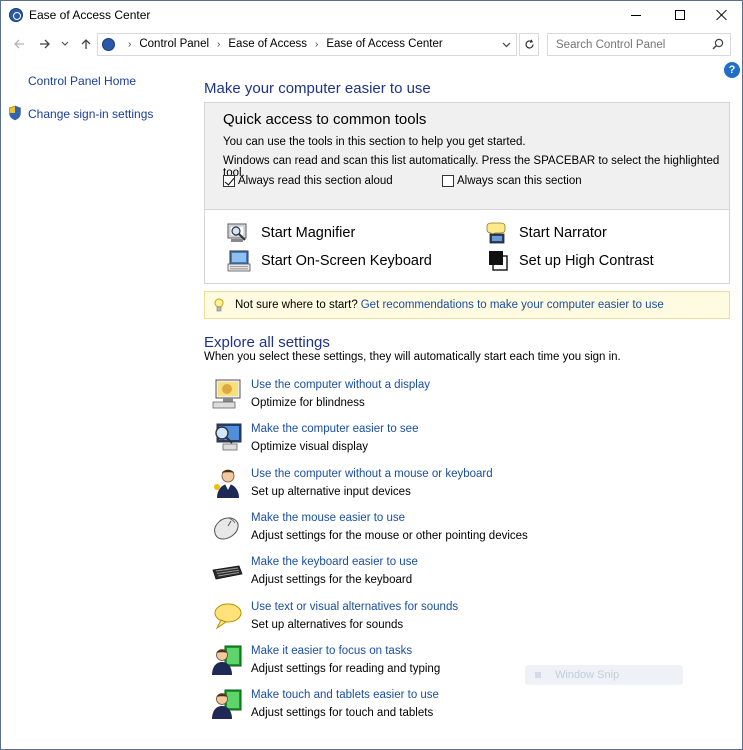 The image size is (743, 750). I want to click on up-arrow-icon, so click(86, 44).